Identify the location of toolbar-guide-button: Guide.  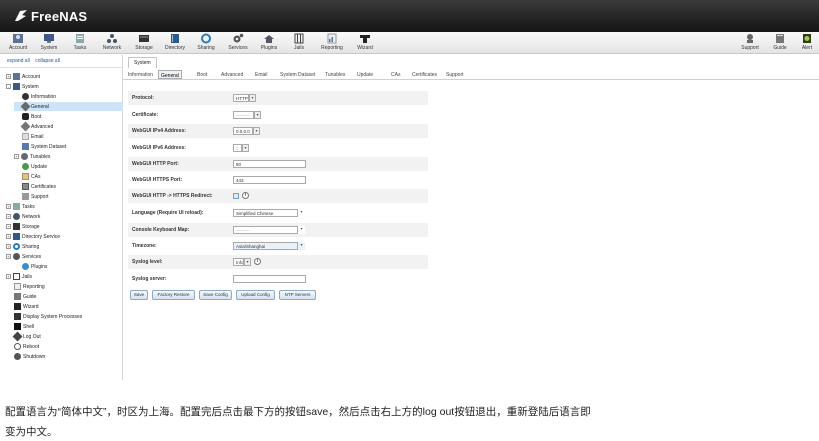
(780, 43).